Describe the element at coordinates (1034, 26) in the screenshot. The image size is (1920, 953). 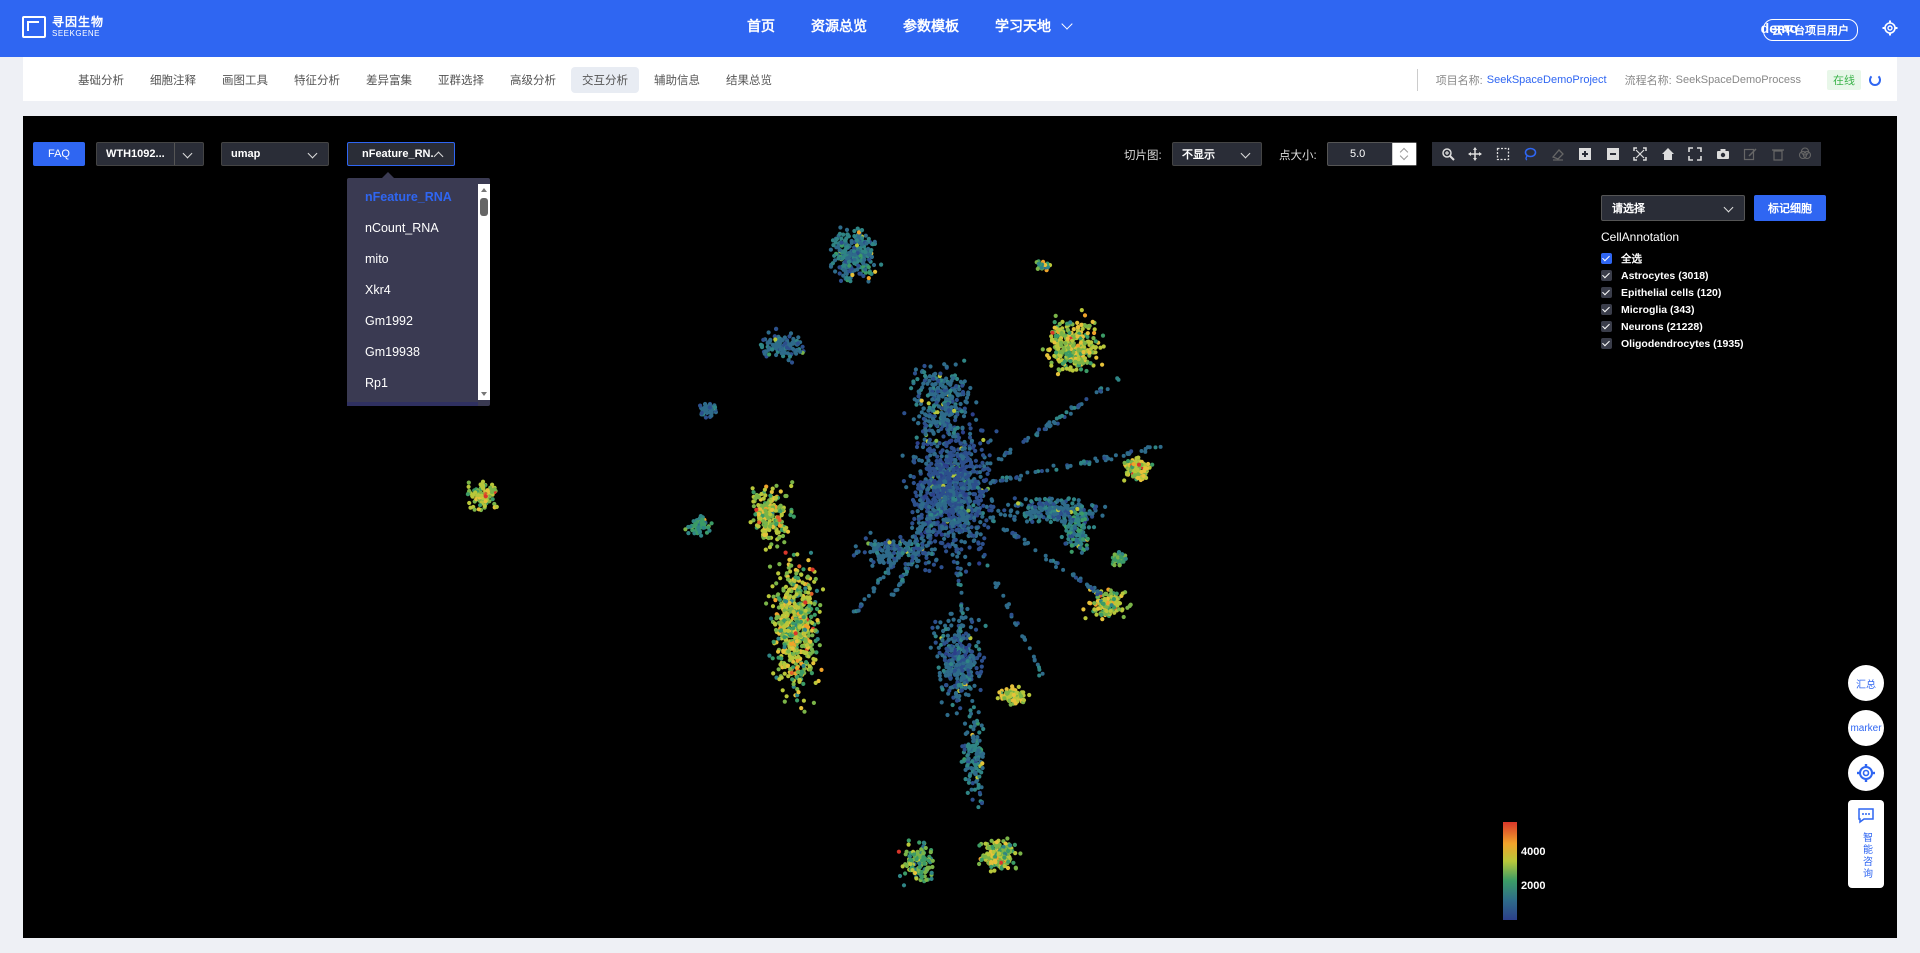
I see `nav-learning: 学习天地` at that location.